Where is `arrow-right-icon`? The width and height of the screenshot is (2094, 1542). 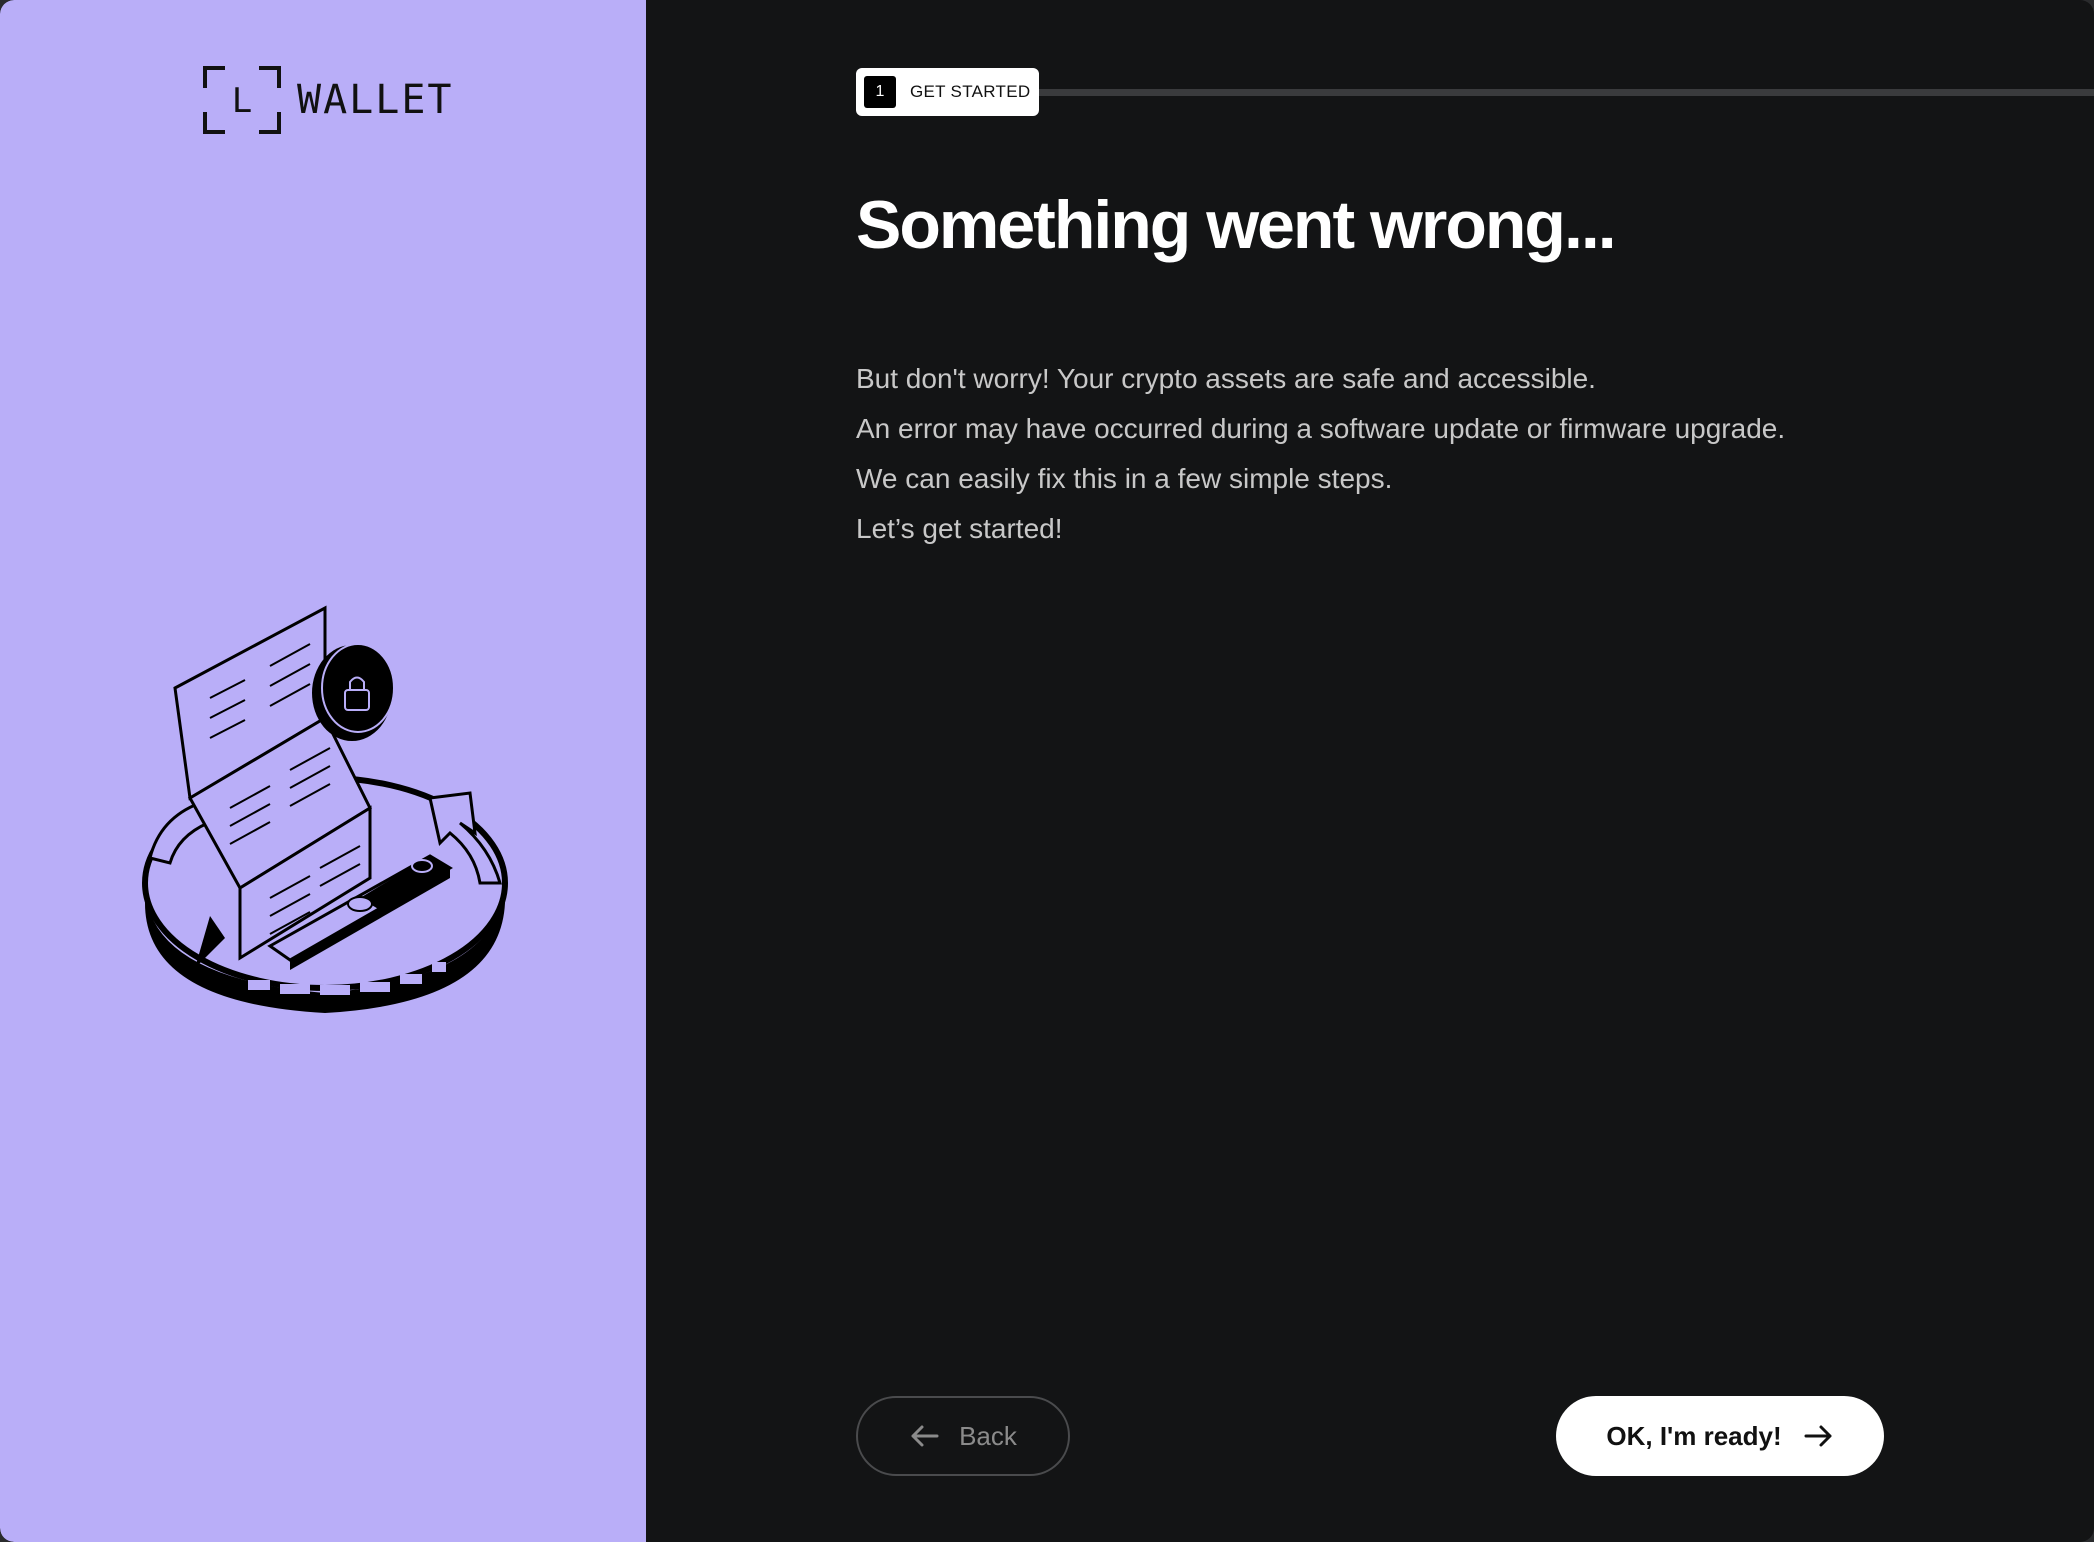 arrow-right-icon is located at coordinates (1818, 1436).